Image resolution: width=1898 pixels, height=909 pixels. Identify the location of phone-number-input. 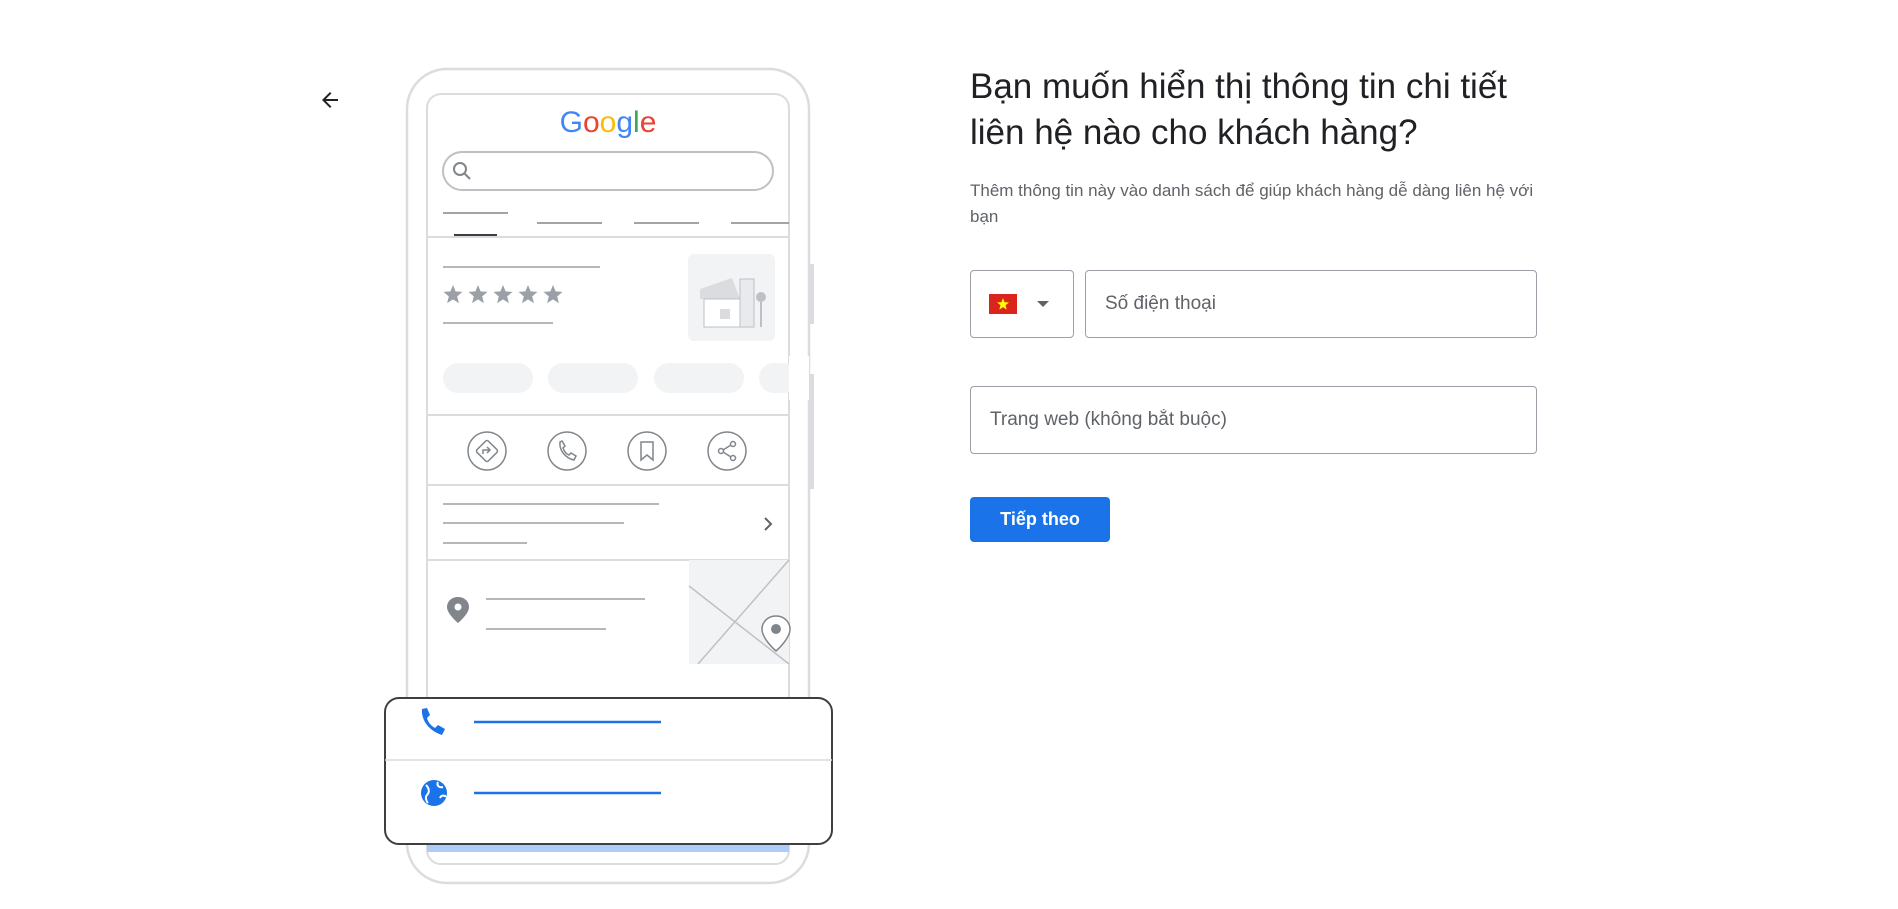
(1311, 304).